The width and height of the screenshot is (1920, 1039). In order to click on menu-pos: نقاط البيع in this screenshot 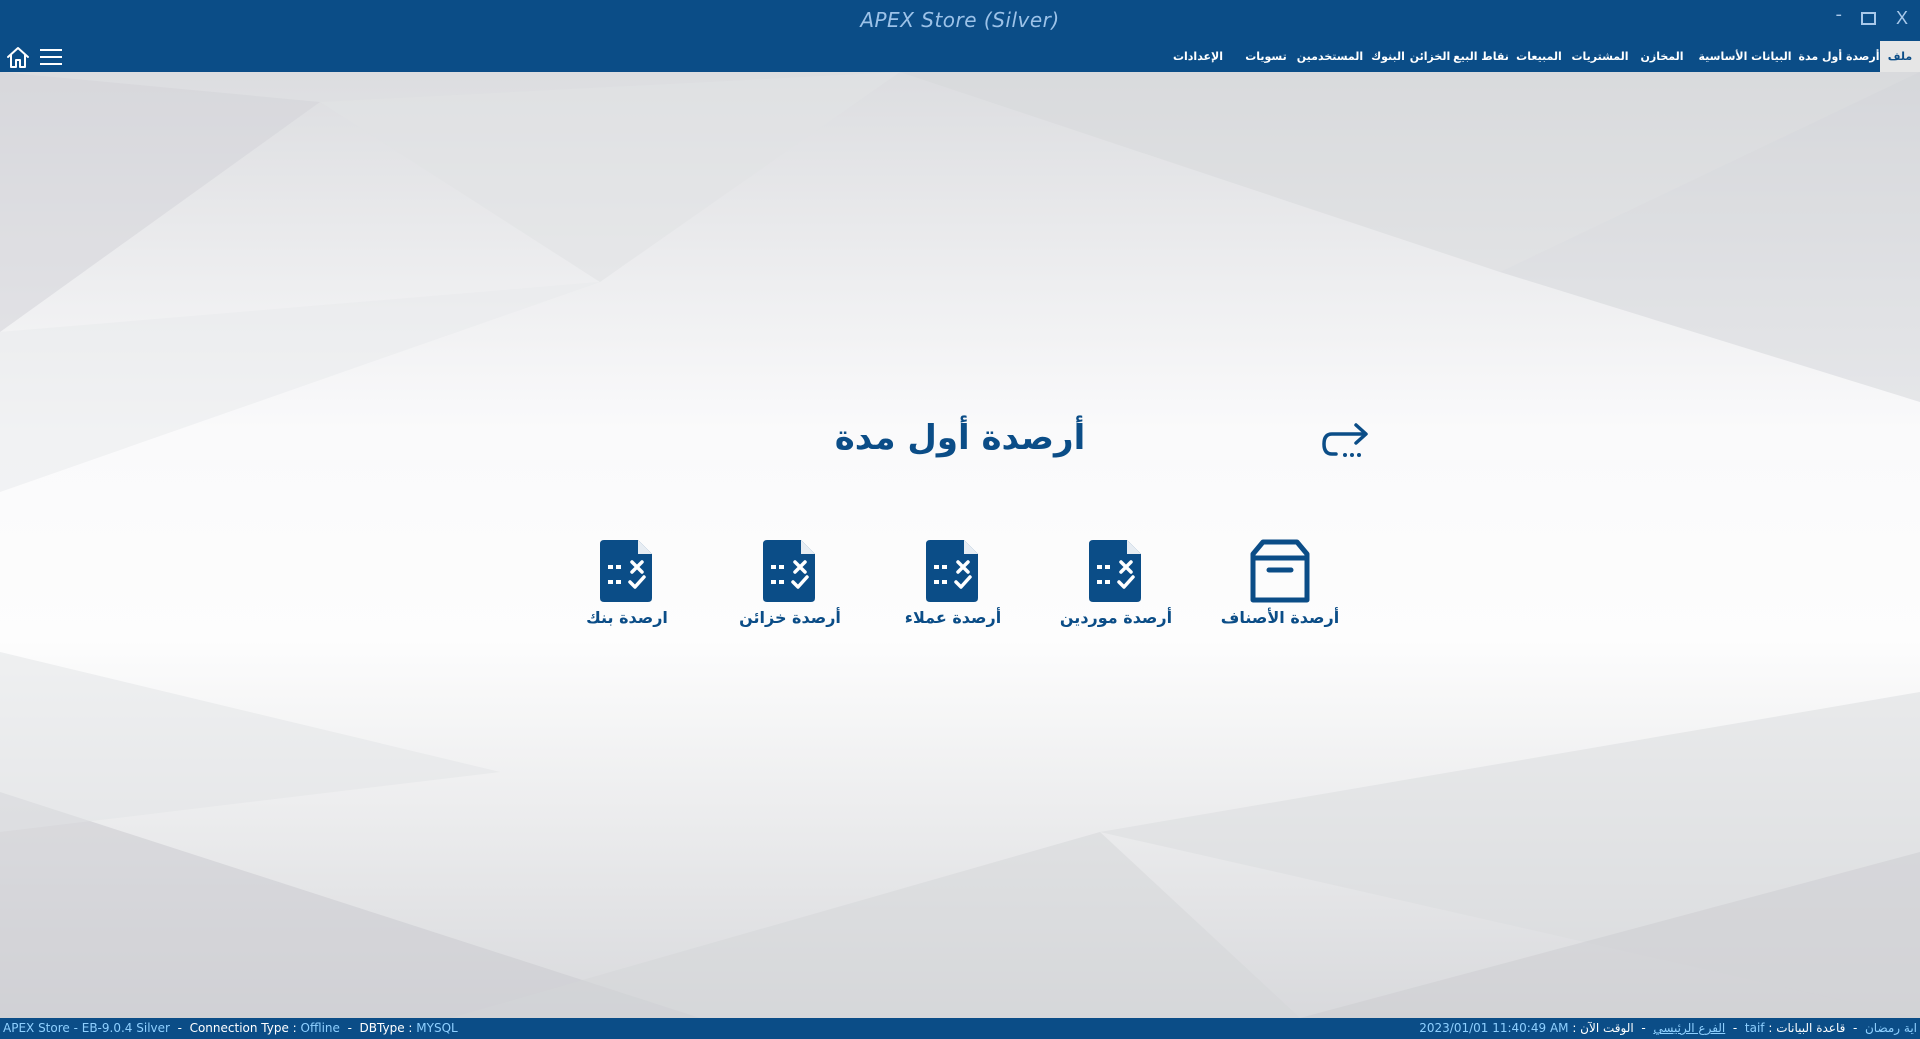, I will do `click(1481, 56)`.